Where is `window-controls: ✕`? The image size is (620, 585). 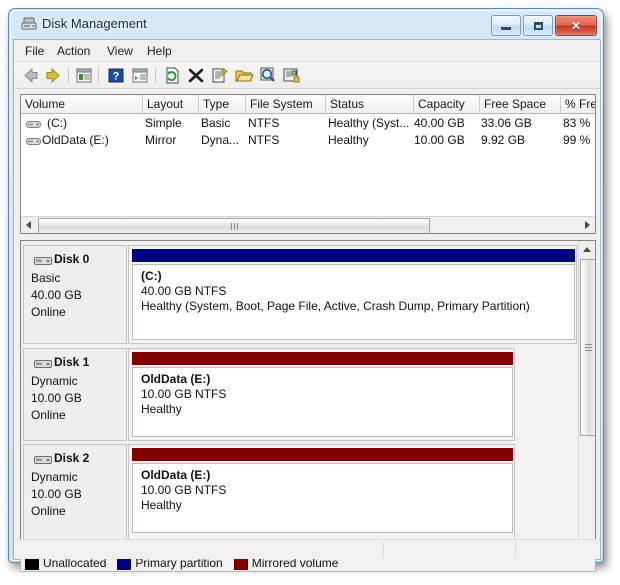 window-controls: ✕ is located at coordinates (544, 25).